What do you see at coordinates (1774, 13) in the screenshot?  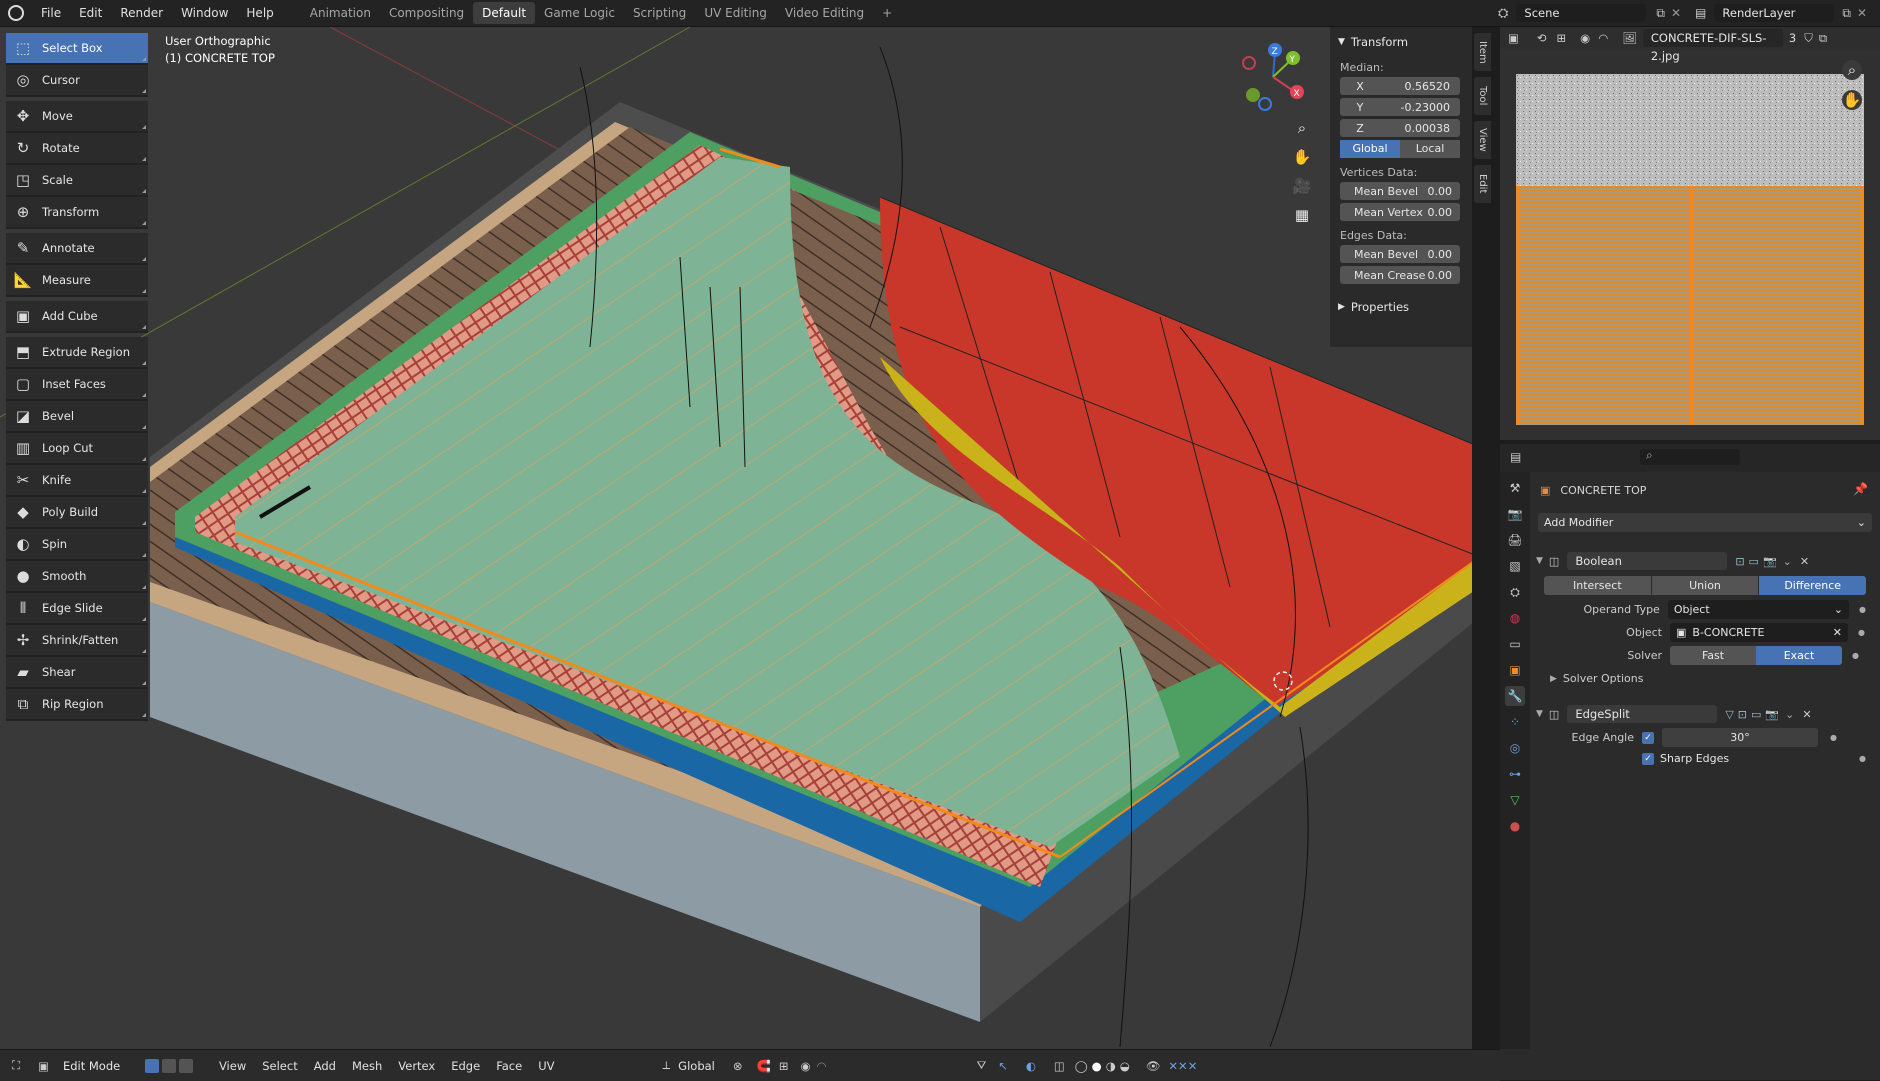 I see `render-layer-selector: RenderLayer` at bounding box center [1774, 13].